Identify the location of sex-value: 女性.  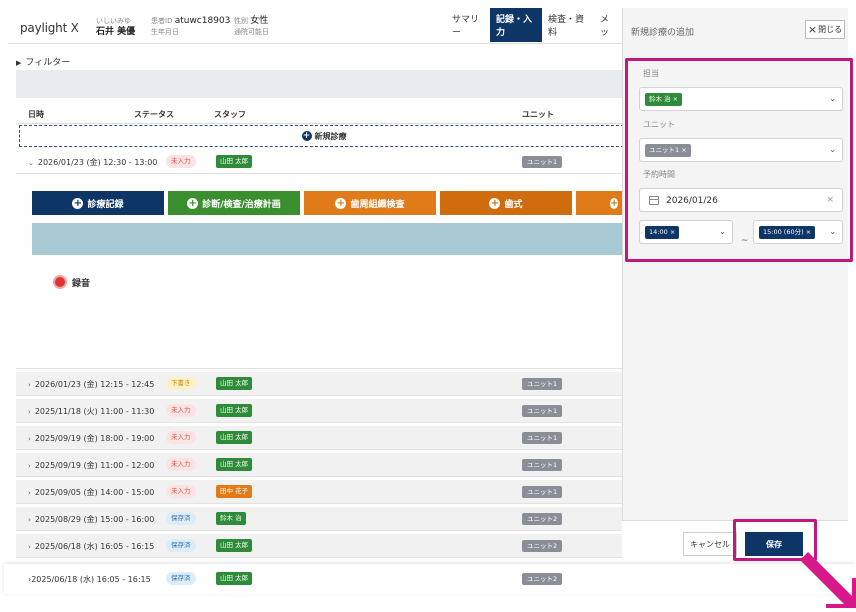
(259, 21).